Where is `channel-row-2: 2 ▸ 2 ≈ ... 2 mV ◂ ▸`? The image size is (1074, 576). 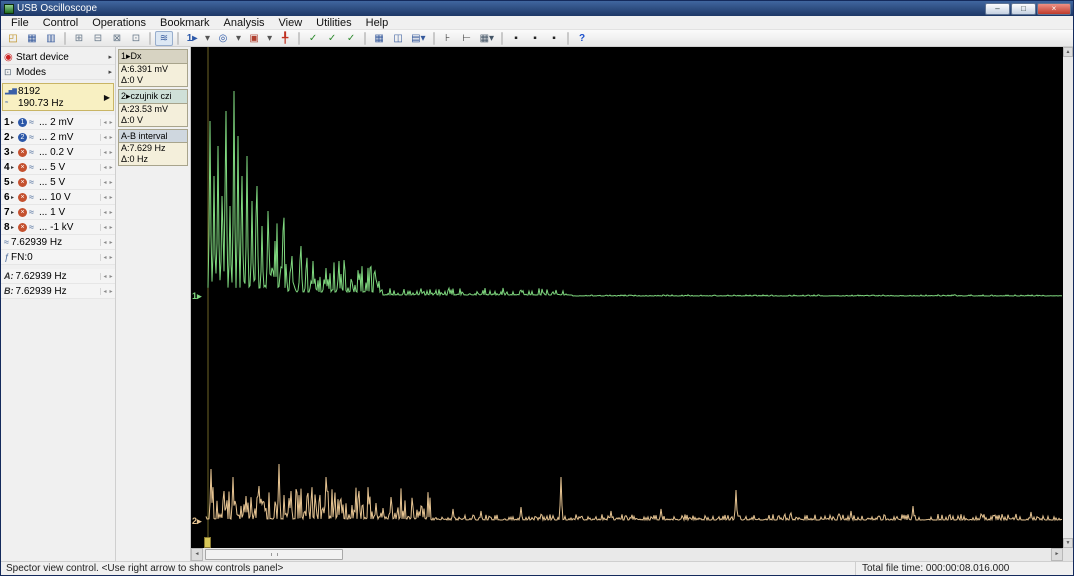 channel-row-2: 2 ▸ 2 ≈ ... 2 mV ◂ ▸ is located at coordinates (58, 137).